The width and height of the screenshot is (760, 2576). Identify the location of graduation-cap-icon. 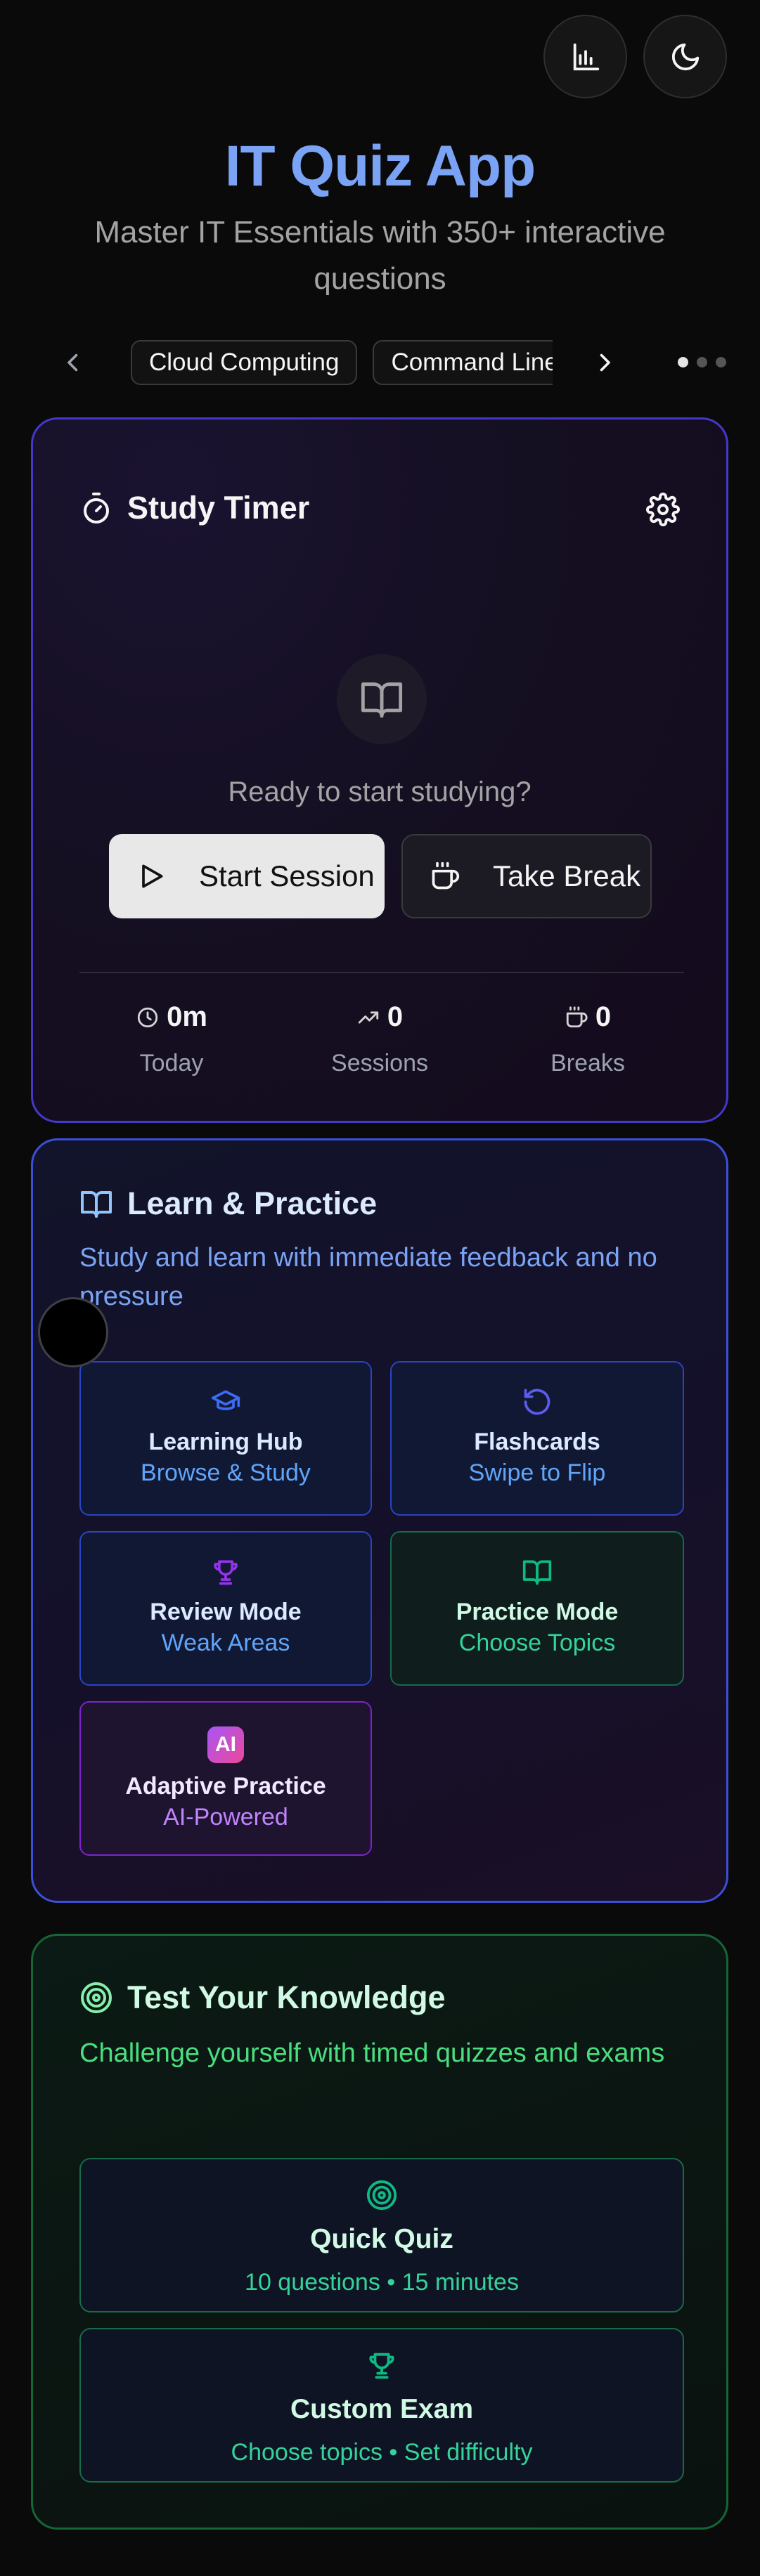
(225, 1400).